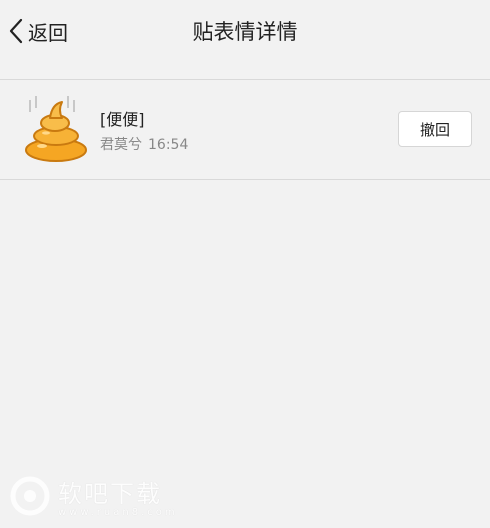 The width and height of the screenshot is (490, 528). Describe the element at coordinates (118, 512) in the screenshot. I see `watermark-url: www.ruan8.com` at that location.